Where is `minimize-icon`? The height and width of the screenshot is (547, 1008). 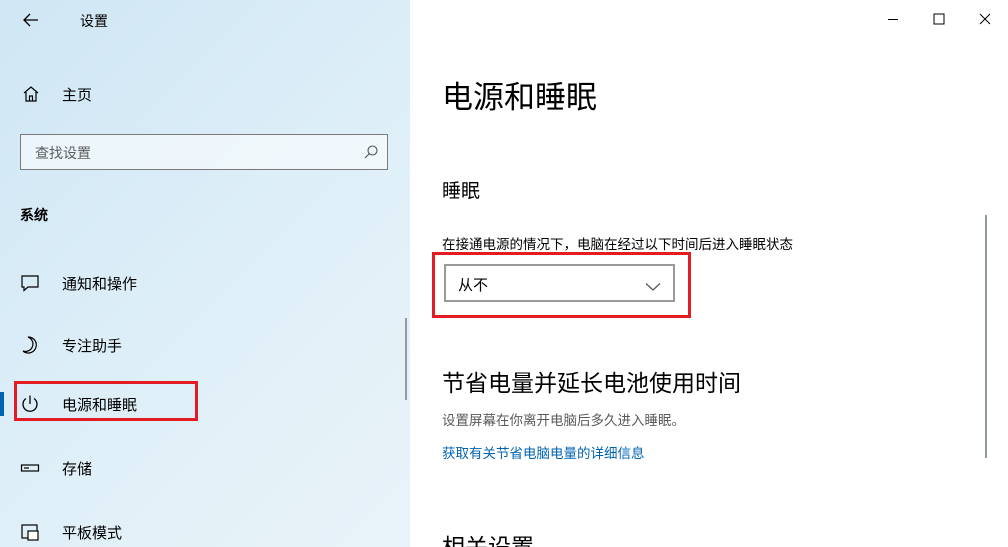 minimize-icon is located at coordinates (893, 19).